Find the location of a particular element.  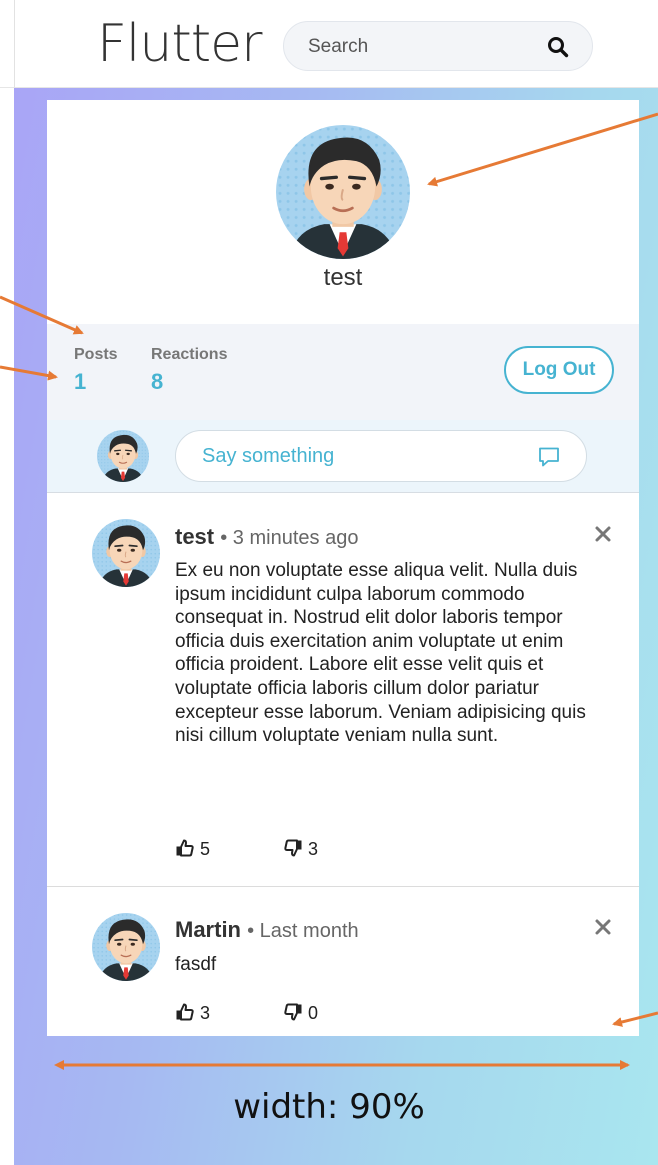

posts-label: Posts is located at coordinates (96, 354).